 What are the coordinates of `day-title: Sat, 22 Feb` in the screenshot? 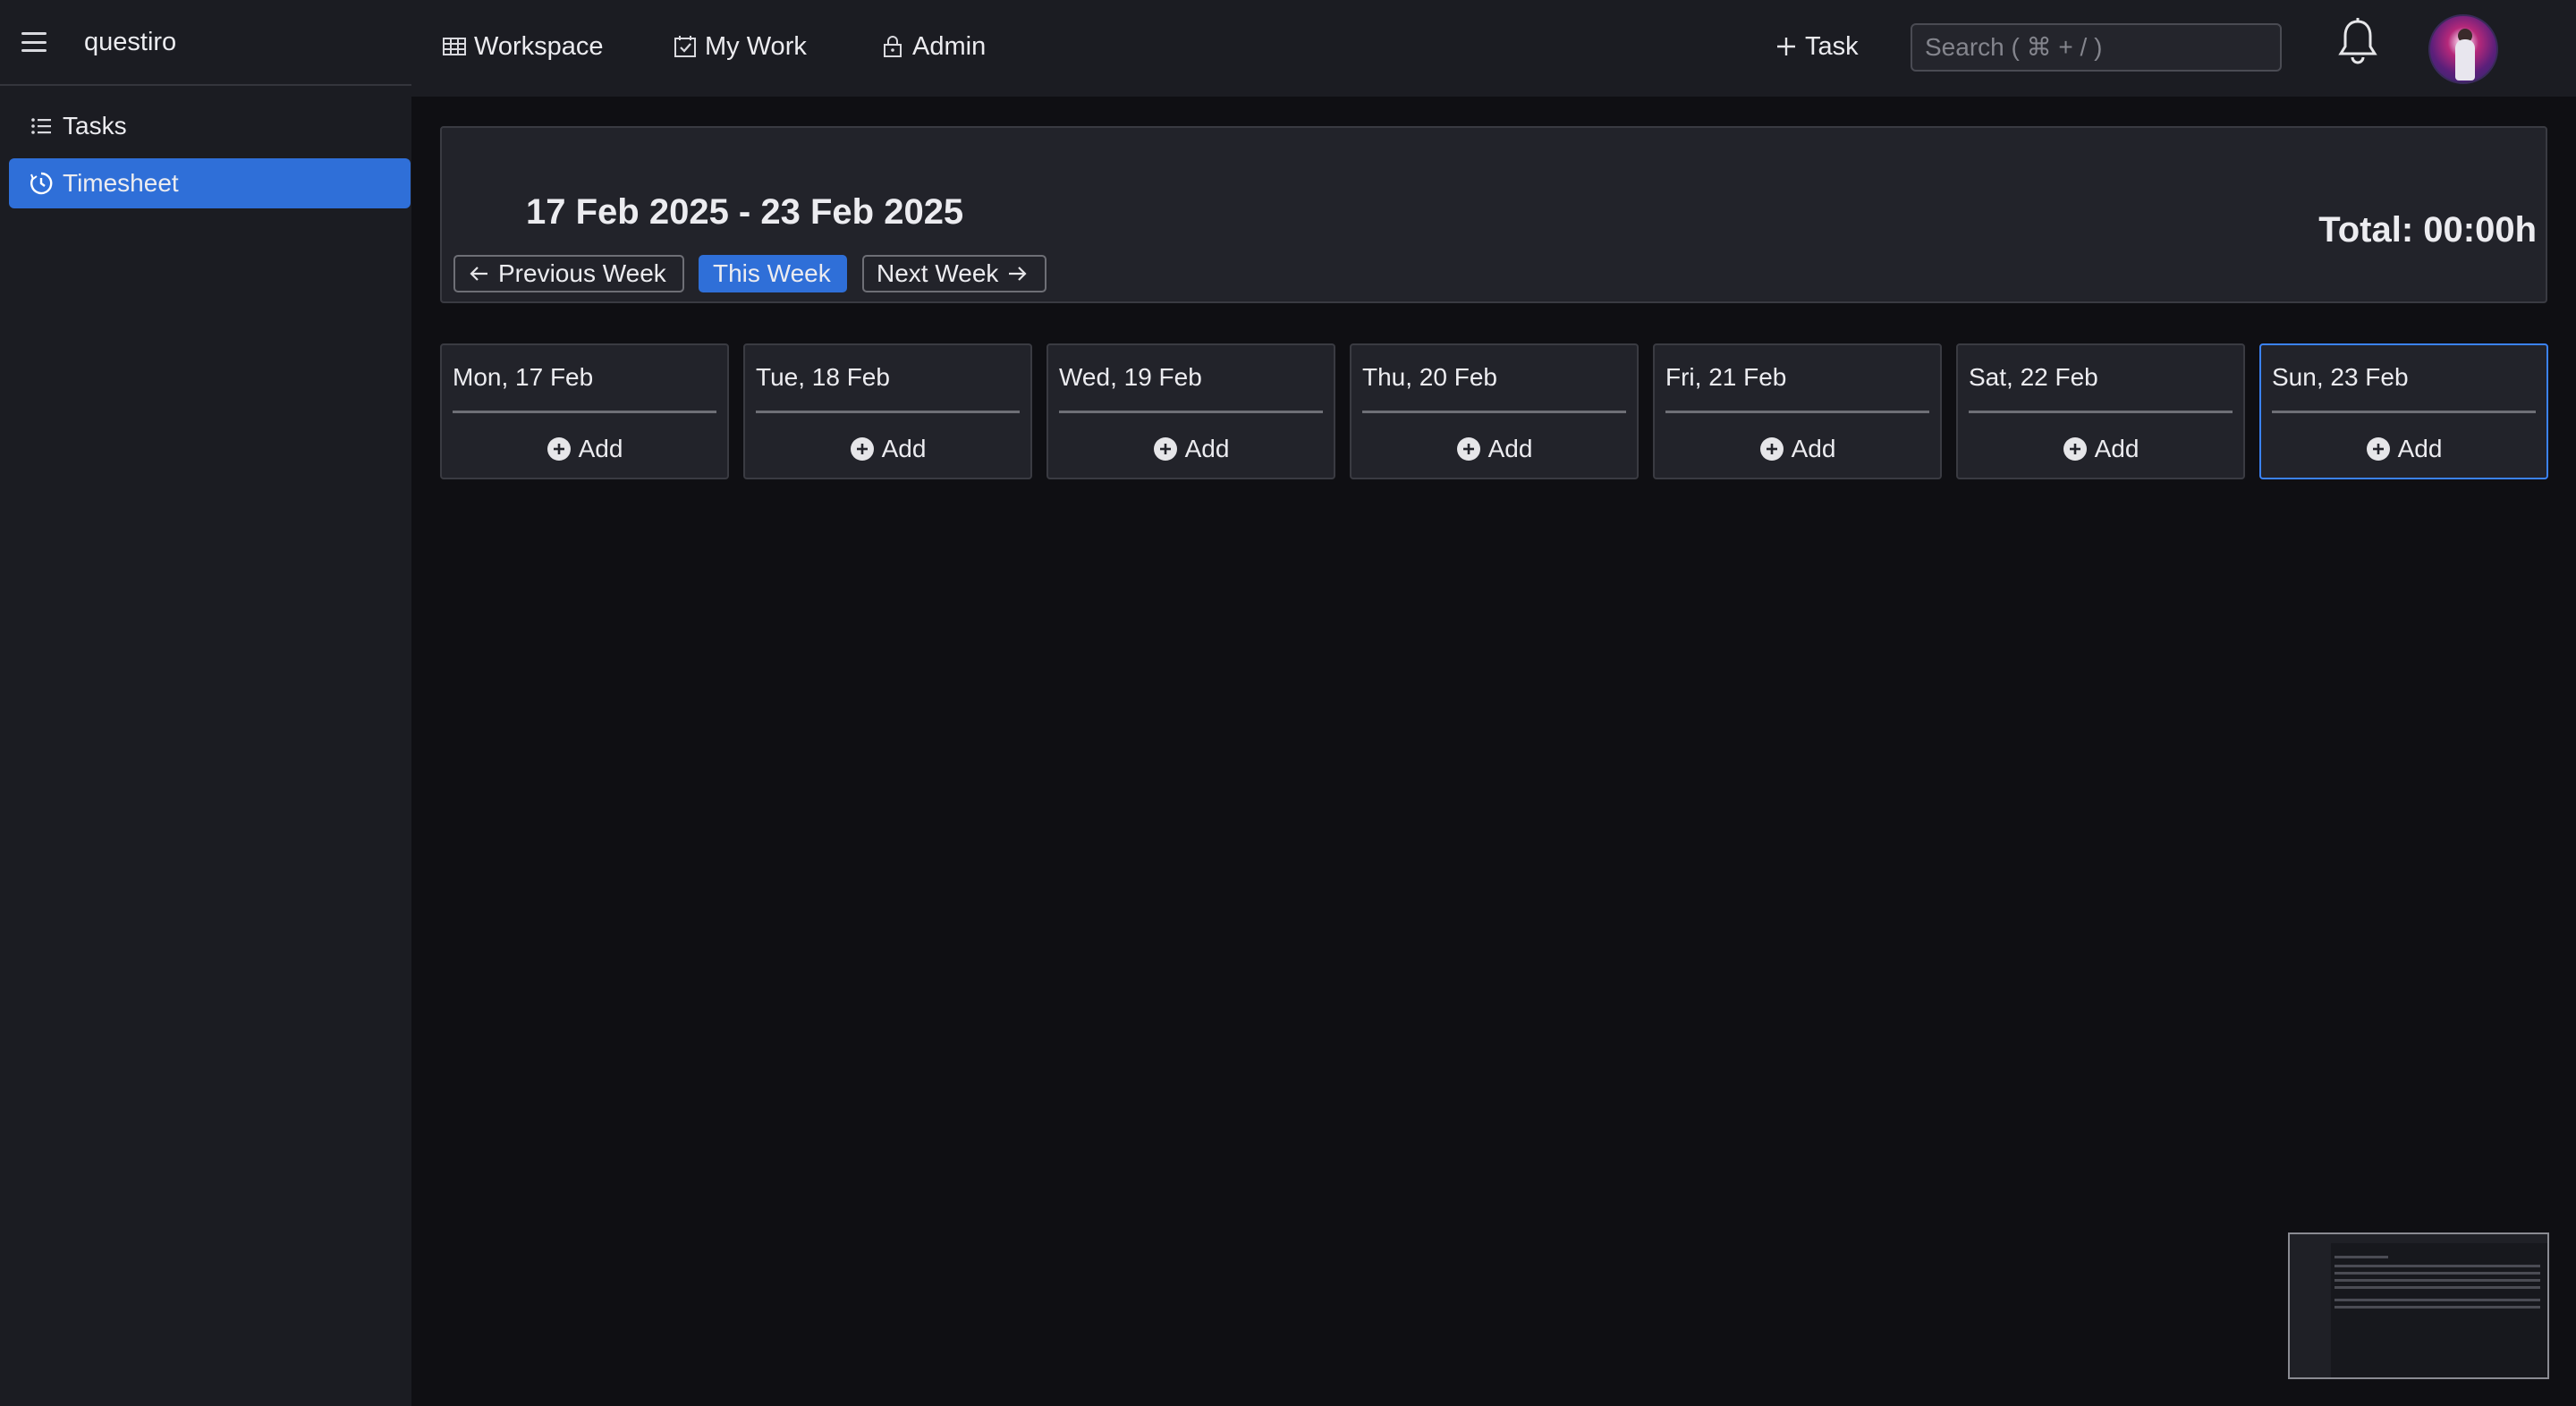 It's located at (2033, 377).